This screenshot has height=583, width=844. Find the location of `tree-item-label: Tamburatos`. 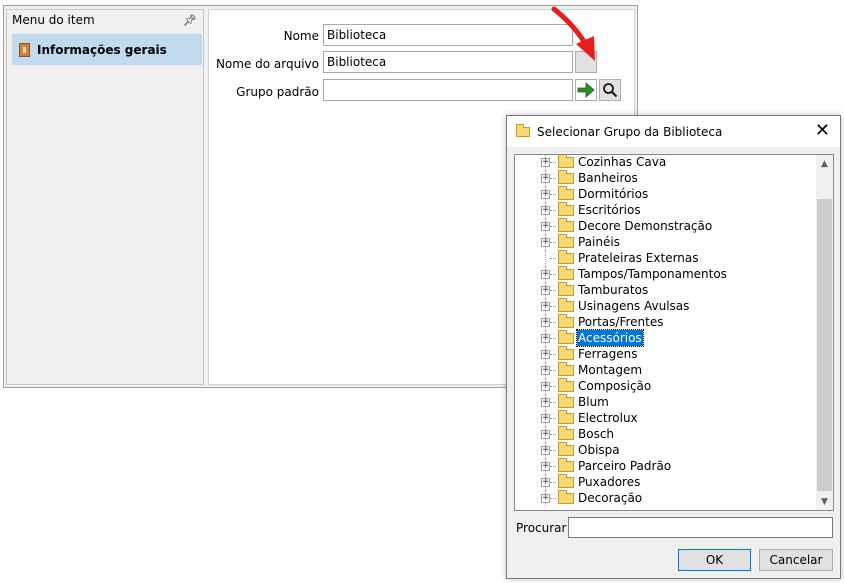

tree-item-label: Tamburatos is located at coordinates (613, 290).